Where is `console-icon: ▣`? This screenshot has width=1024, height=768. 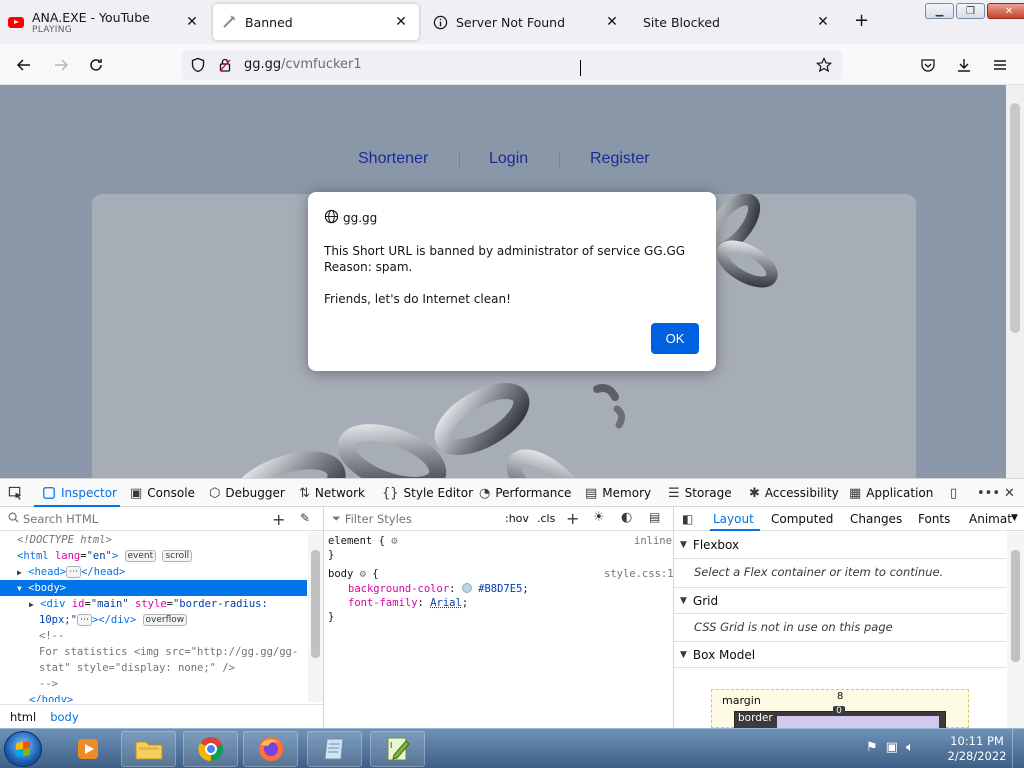
console-icon: ▣ is located at coordinates (136, 493).